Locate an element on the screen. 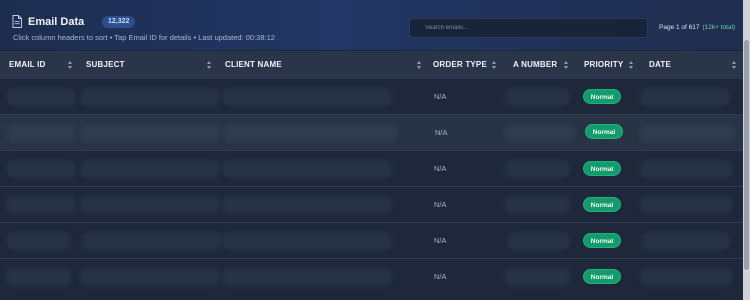 This screenshot has width=750, height=300. column-header-priority: PRIORITY is located at coordinates (603, 65).